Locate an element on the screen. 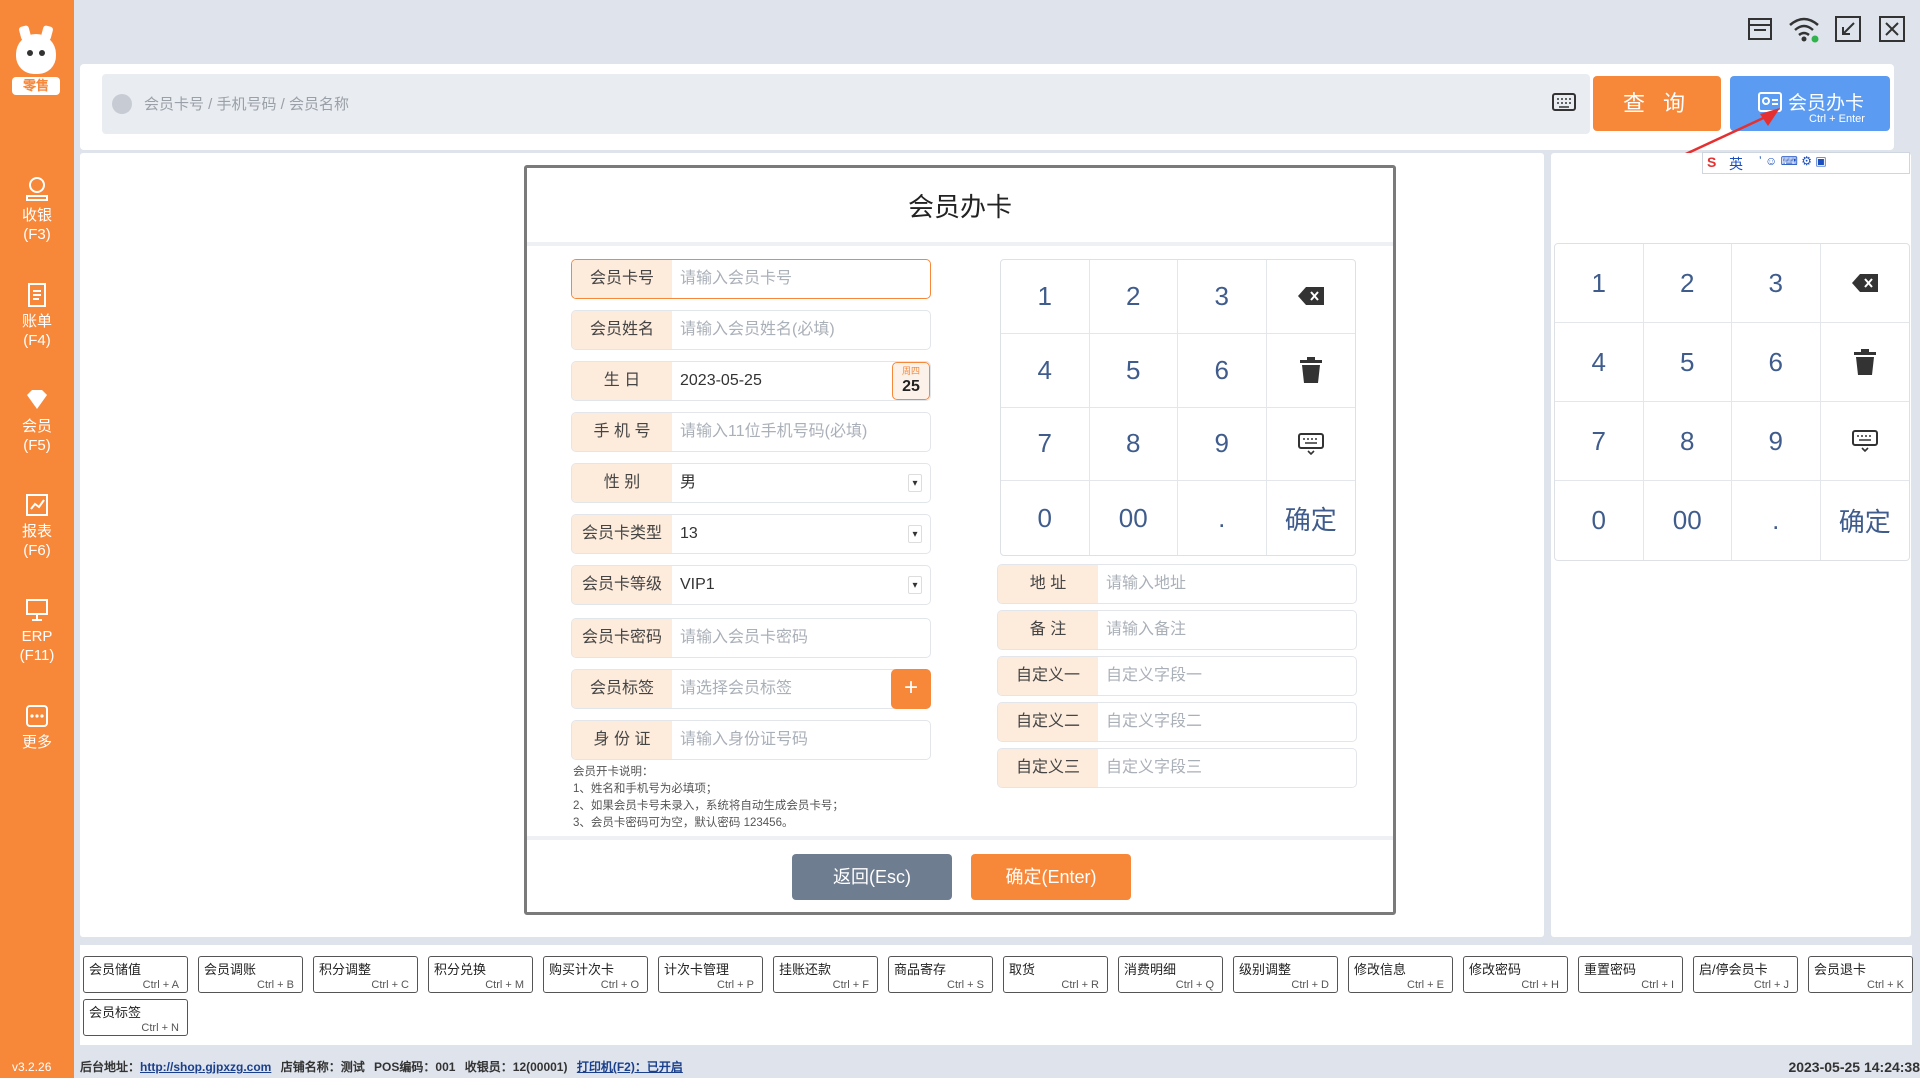  card-level-select: 会员卡等级 VIP1 ▾ is located at coordinates (751, 585).